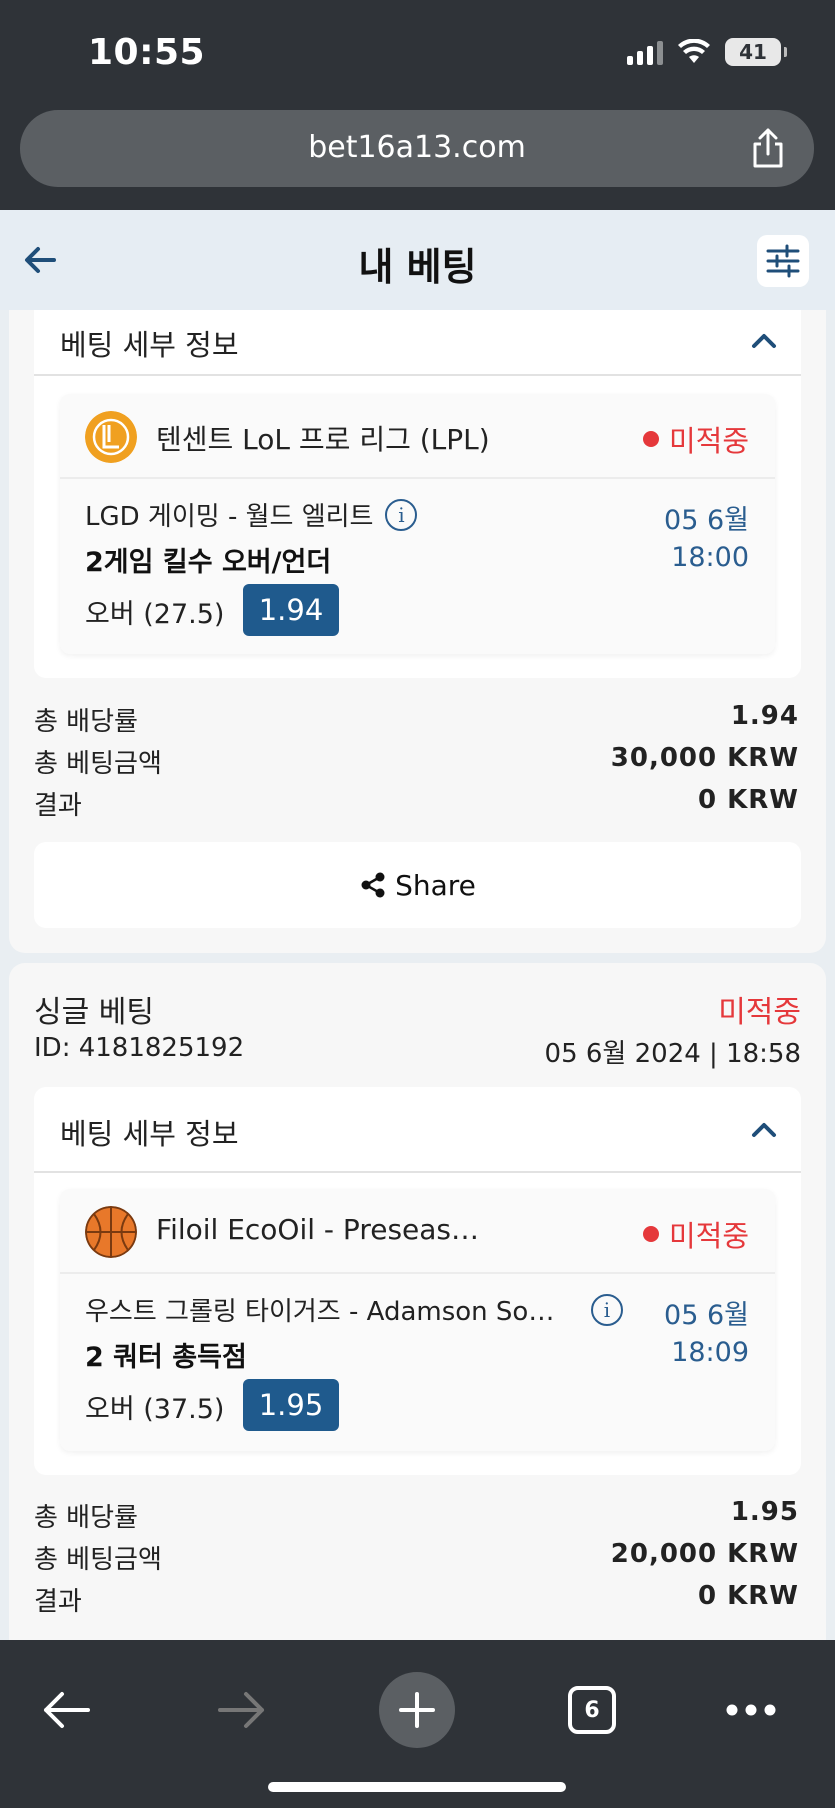 The width and height of the screenshot is (835, 1808). I want to click on status-time: 10:55, so click(147, 52).